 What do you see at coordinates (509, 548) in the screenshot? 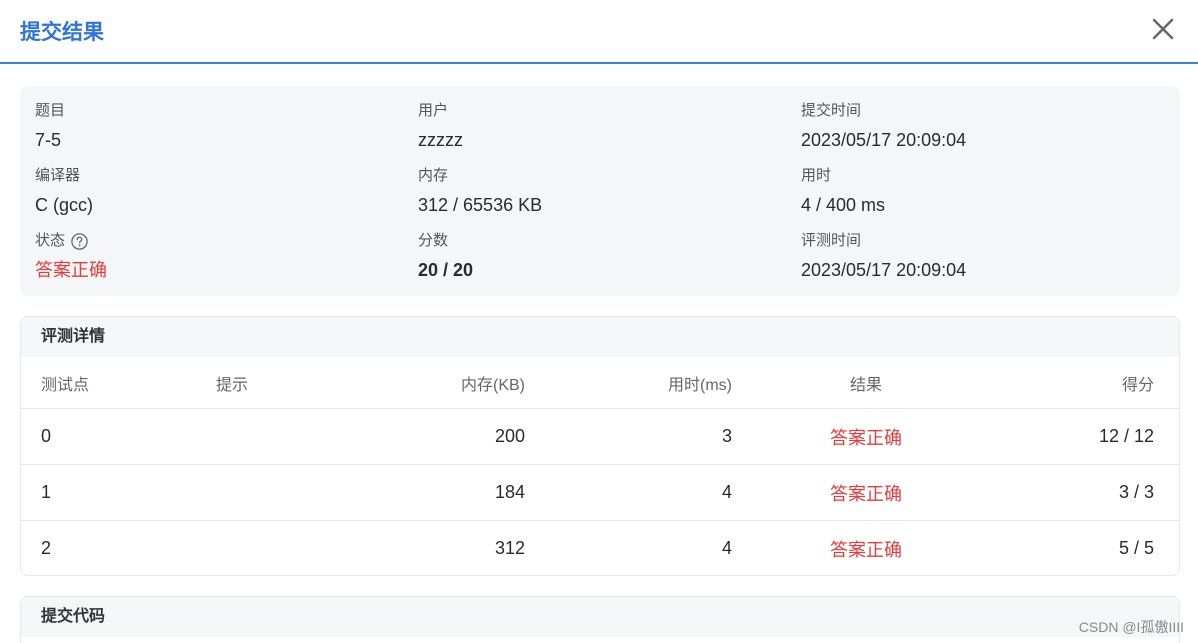
I see `row-memory: 312` at bounding box center [509, 548].